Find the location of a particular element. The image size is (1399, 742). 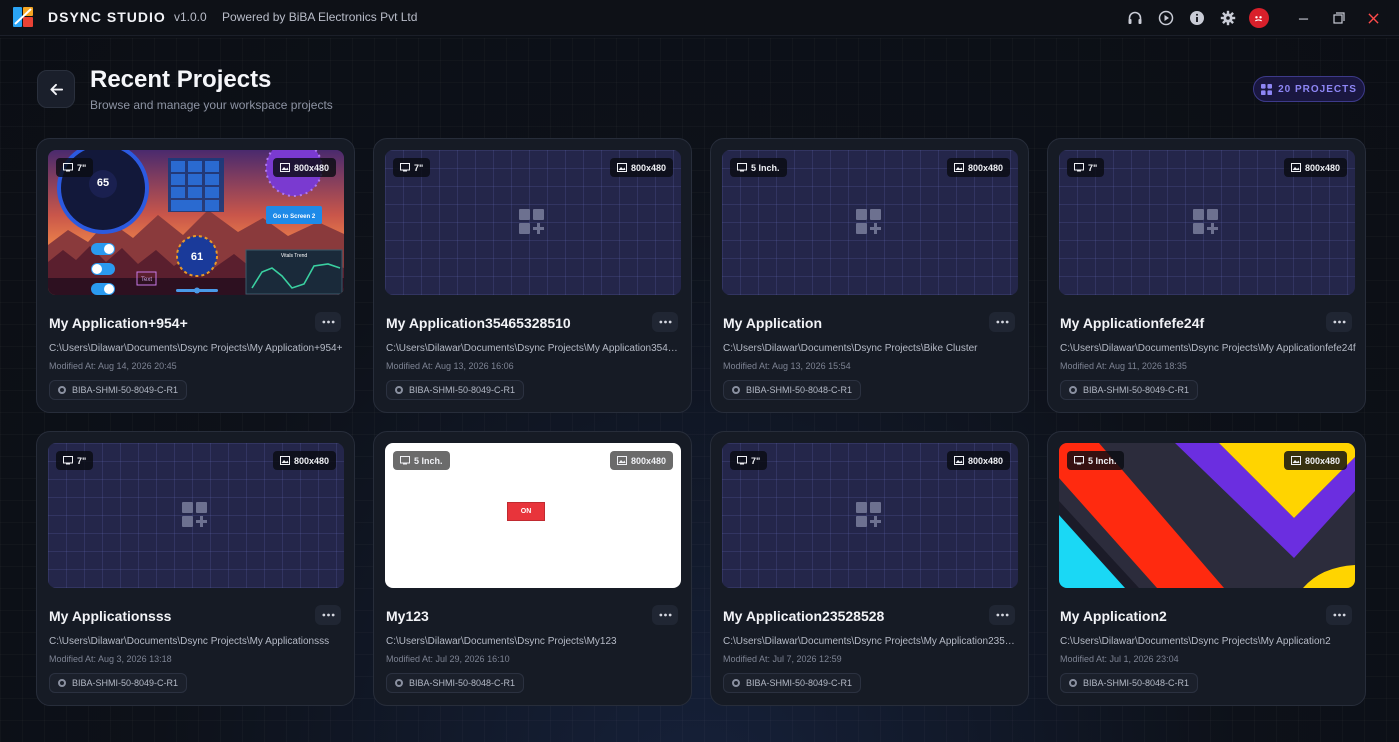

play-icon is located at coordinates (1165, 18).